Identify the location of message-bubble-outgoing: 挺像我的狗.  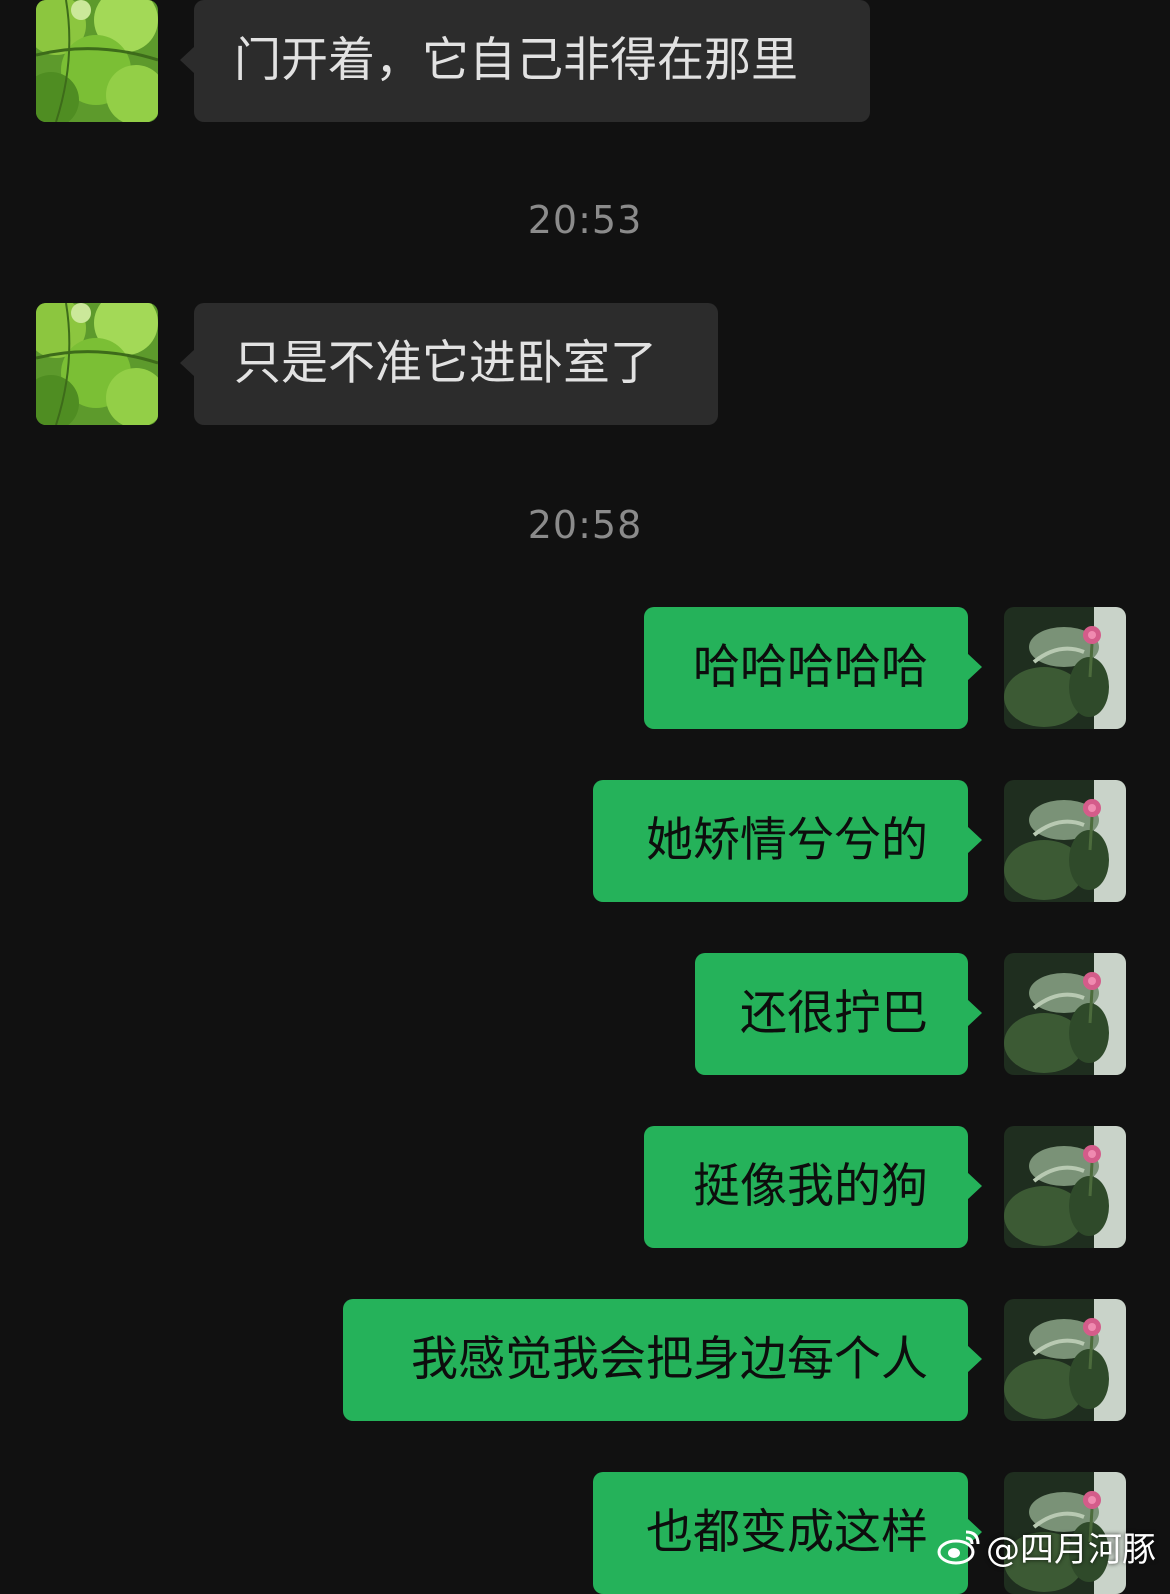
(813, 1187).